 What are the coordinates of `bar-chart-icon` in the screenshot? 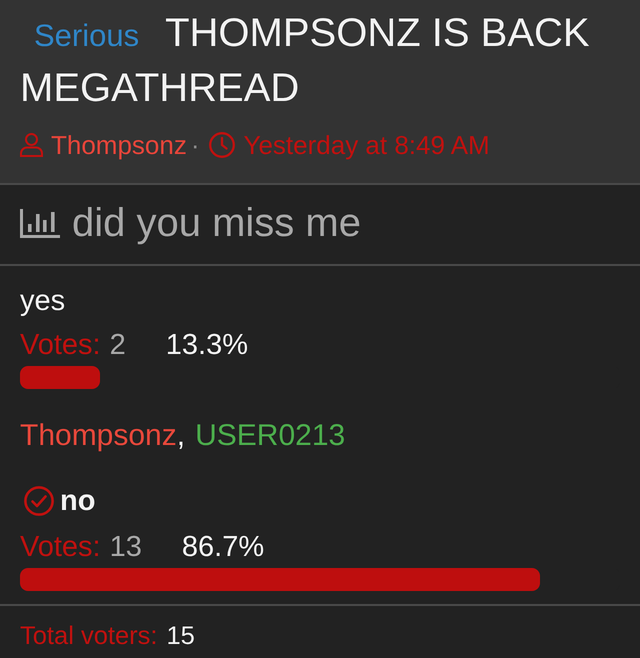 It's located at (40, 223).